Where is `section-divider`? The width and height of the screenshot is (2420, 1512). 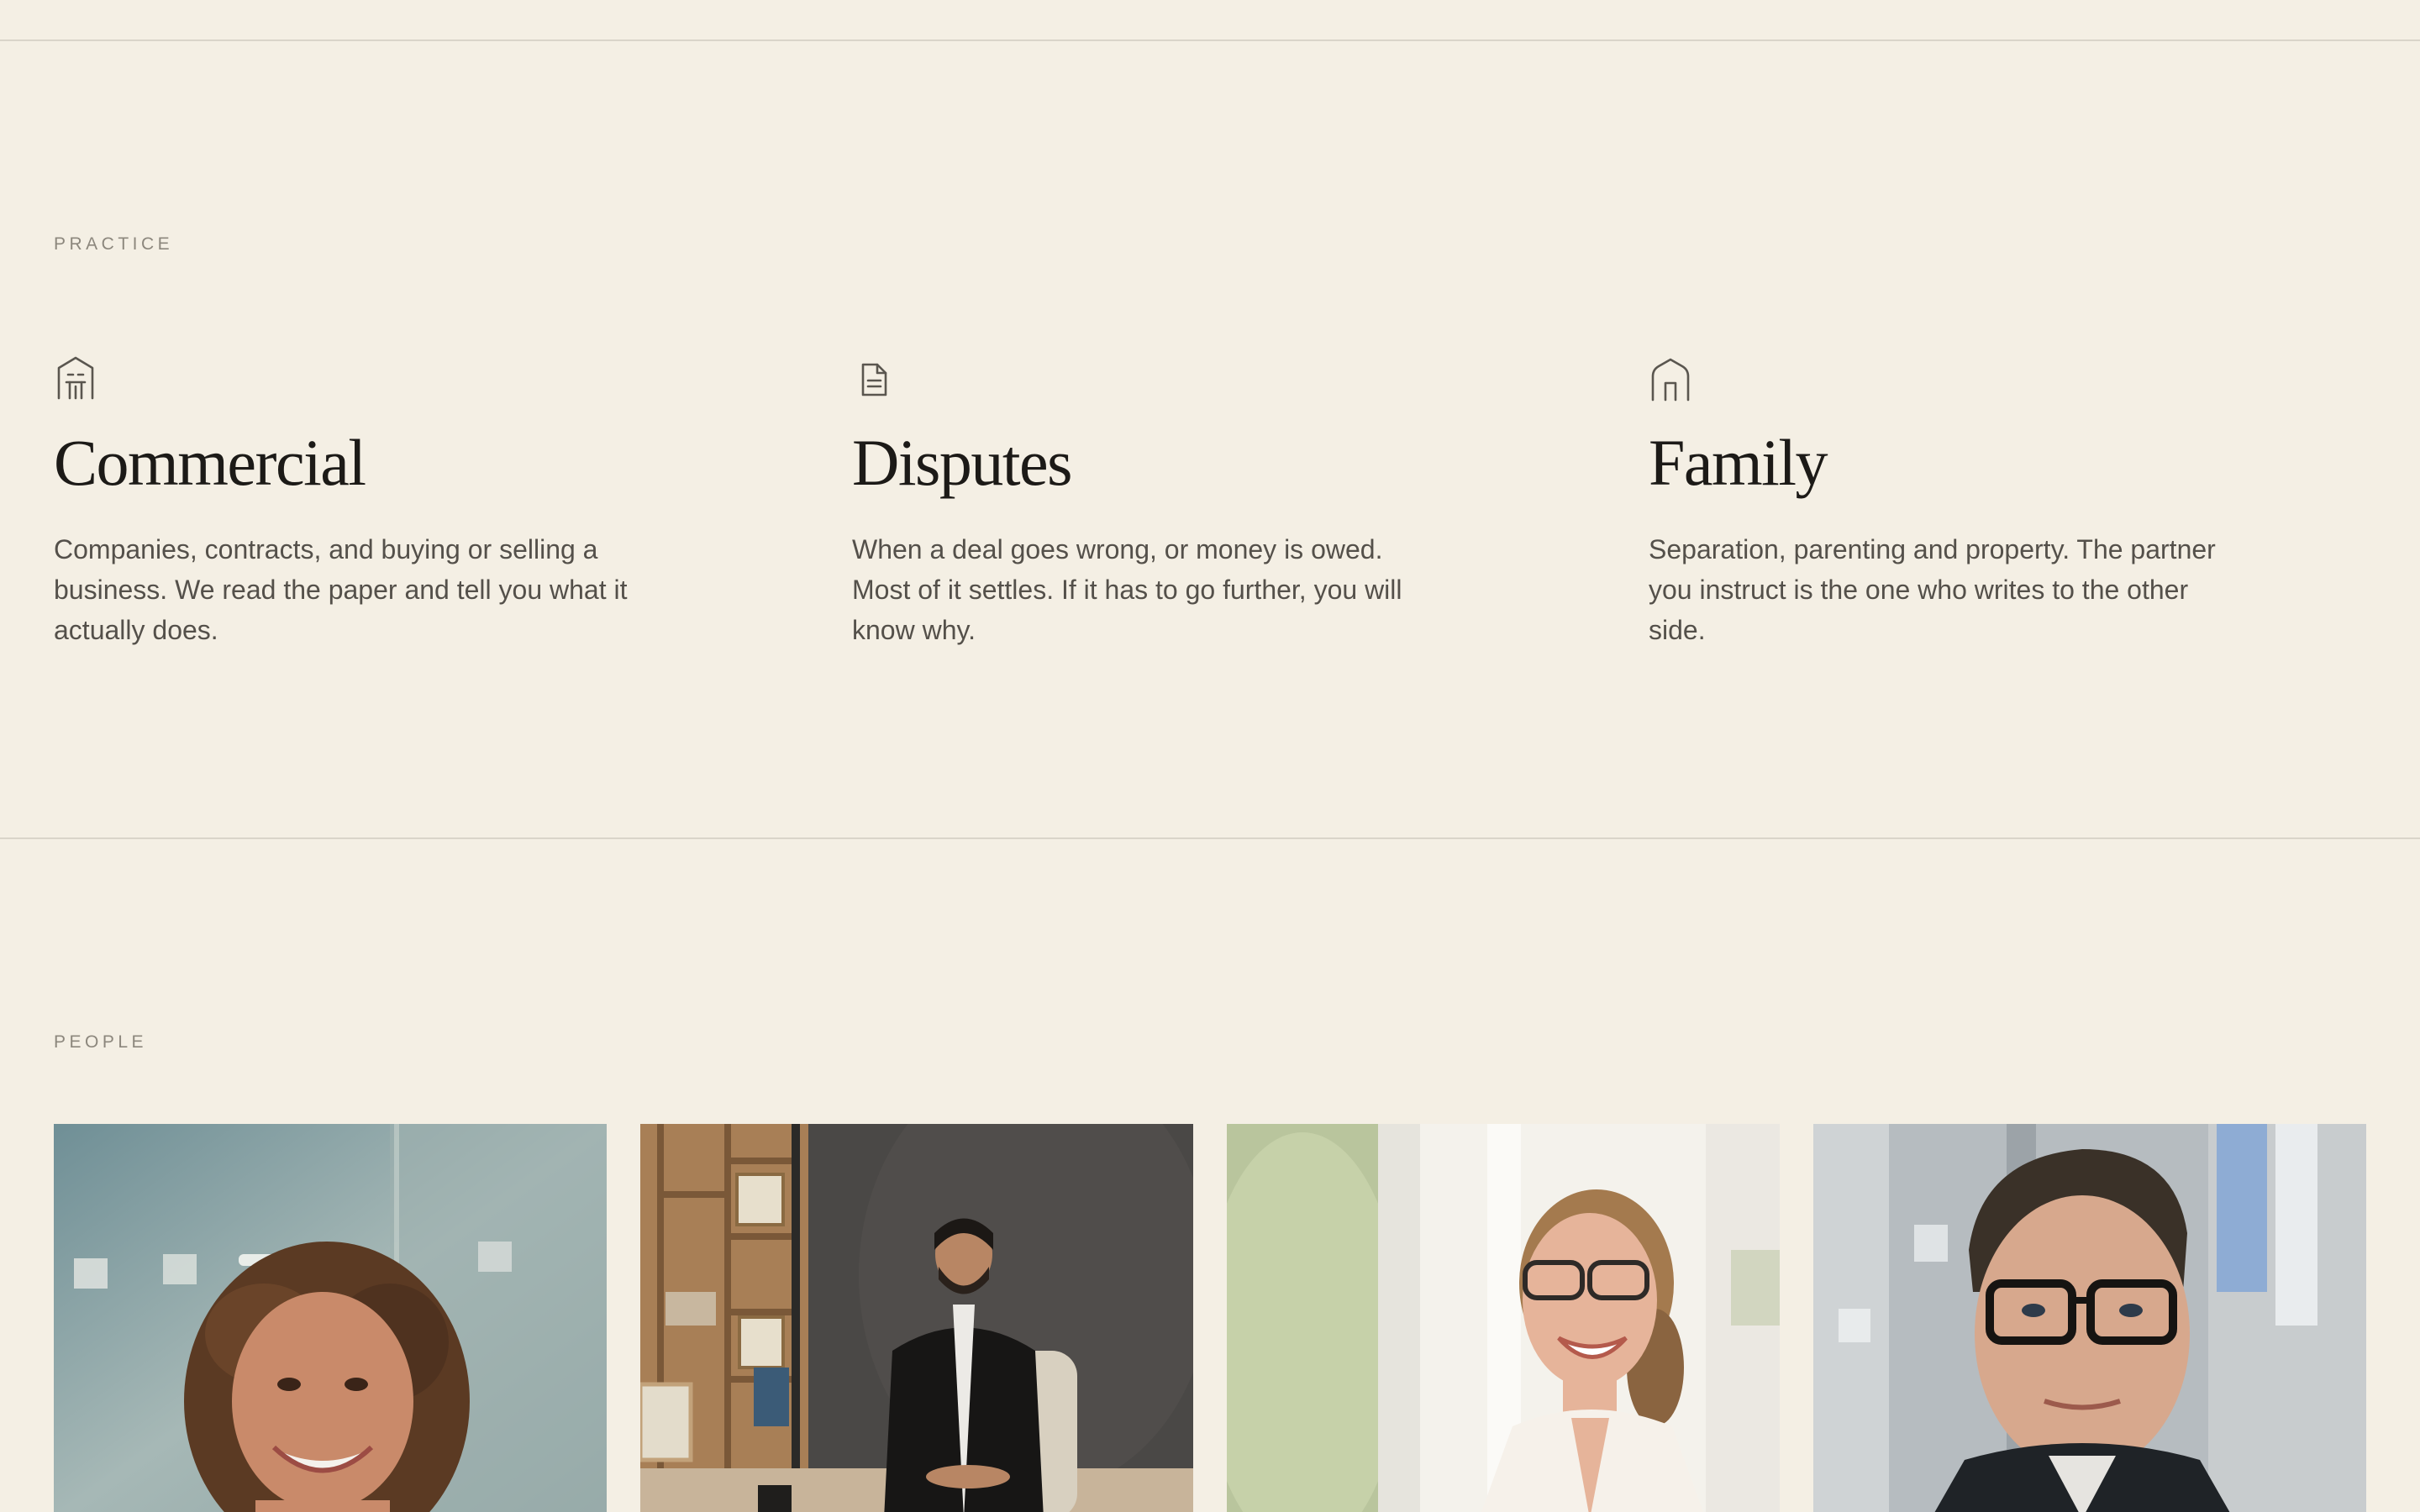 section-divider is located at coordinates (1210, 838).